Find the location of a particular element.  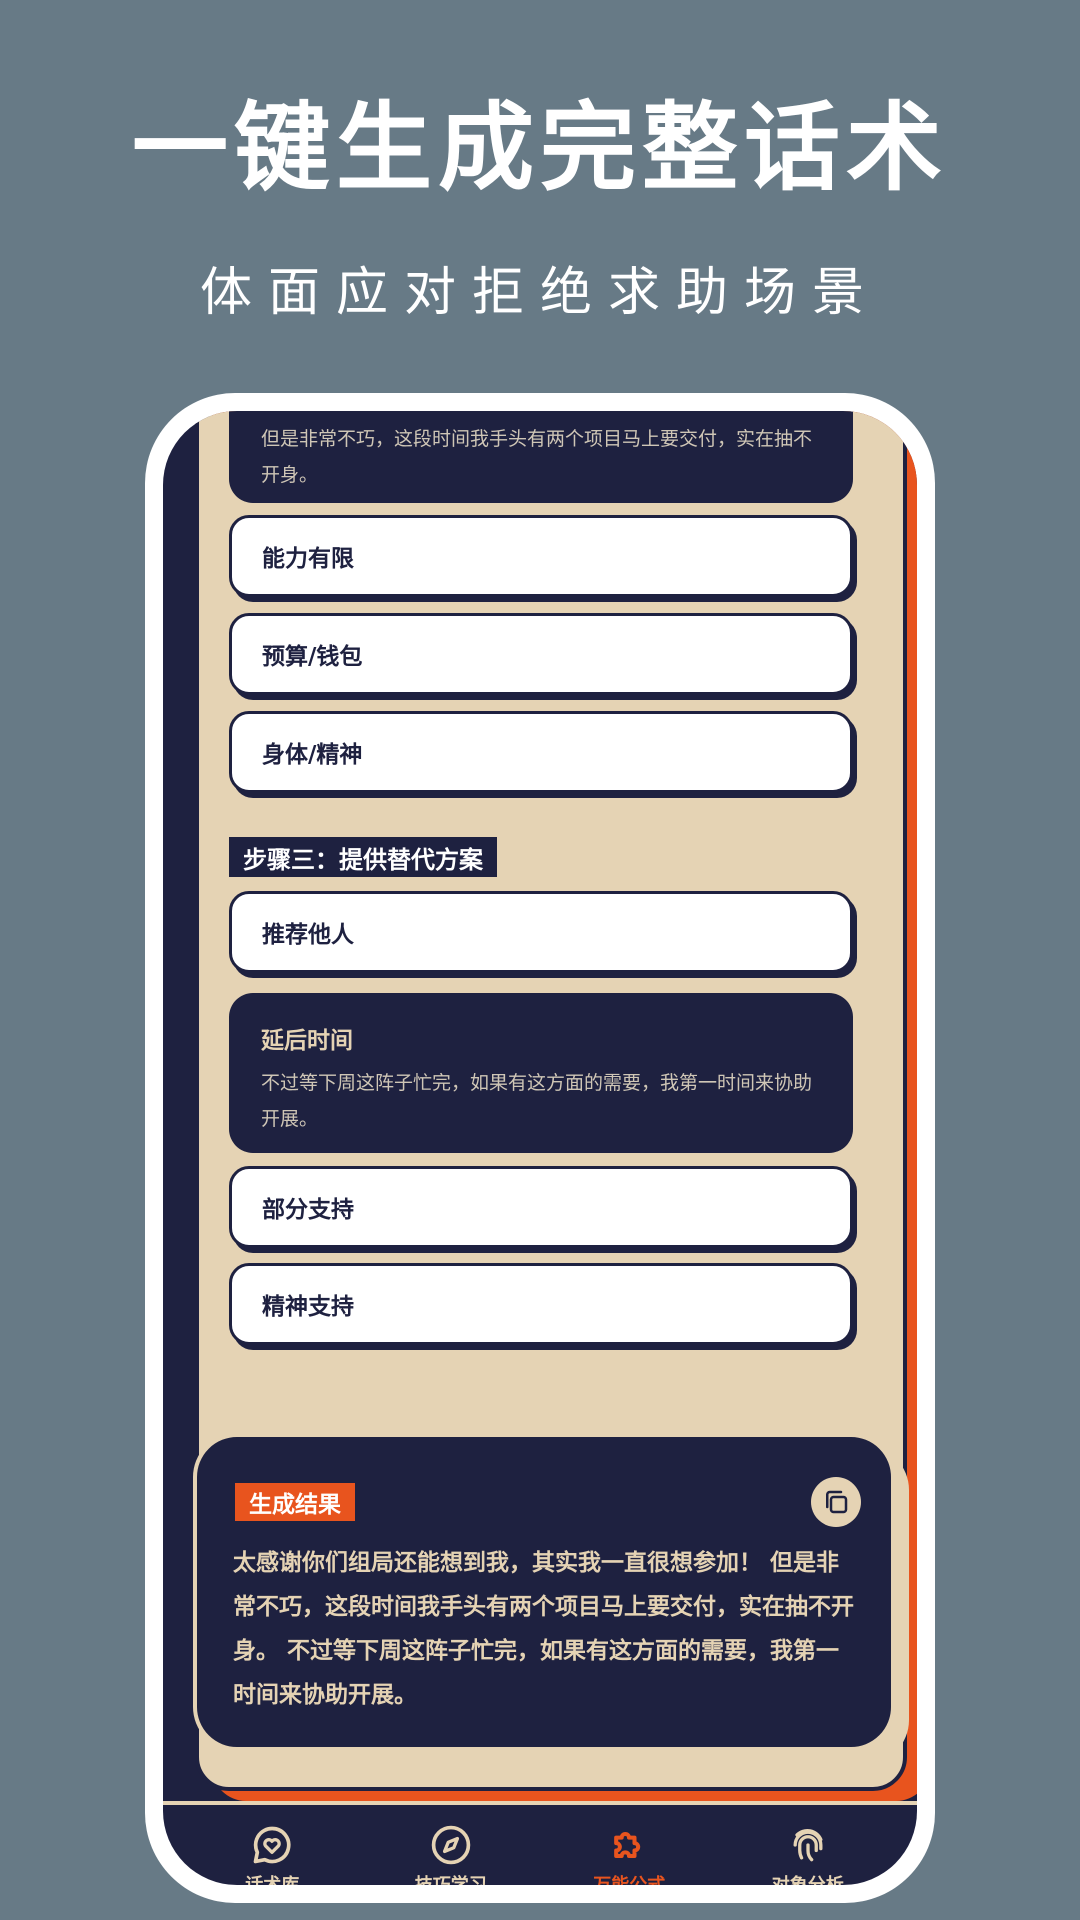

option-partial-support: 部分支持 is located at coordinates (541, 1207).